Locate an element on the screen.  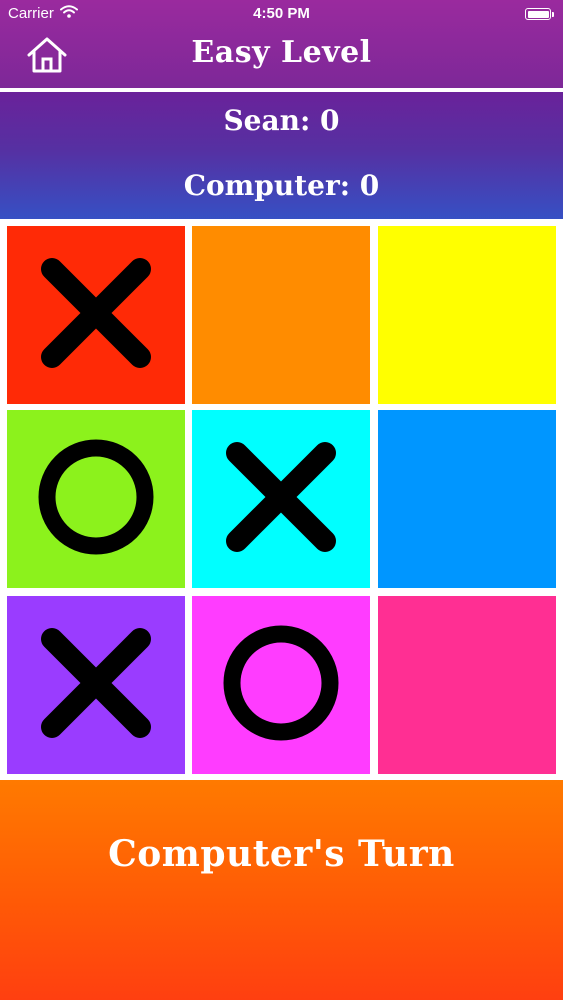
battery-icon is located at coordinates (539, 14).